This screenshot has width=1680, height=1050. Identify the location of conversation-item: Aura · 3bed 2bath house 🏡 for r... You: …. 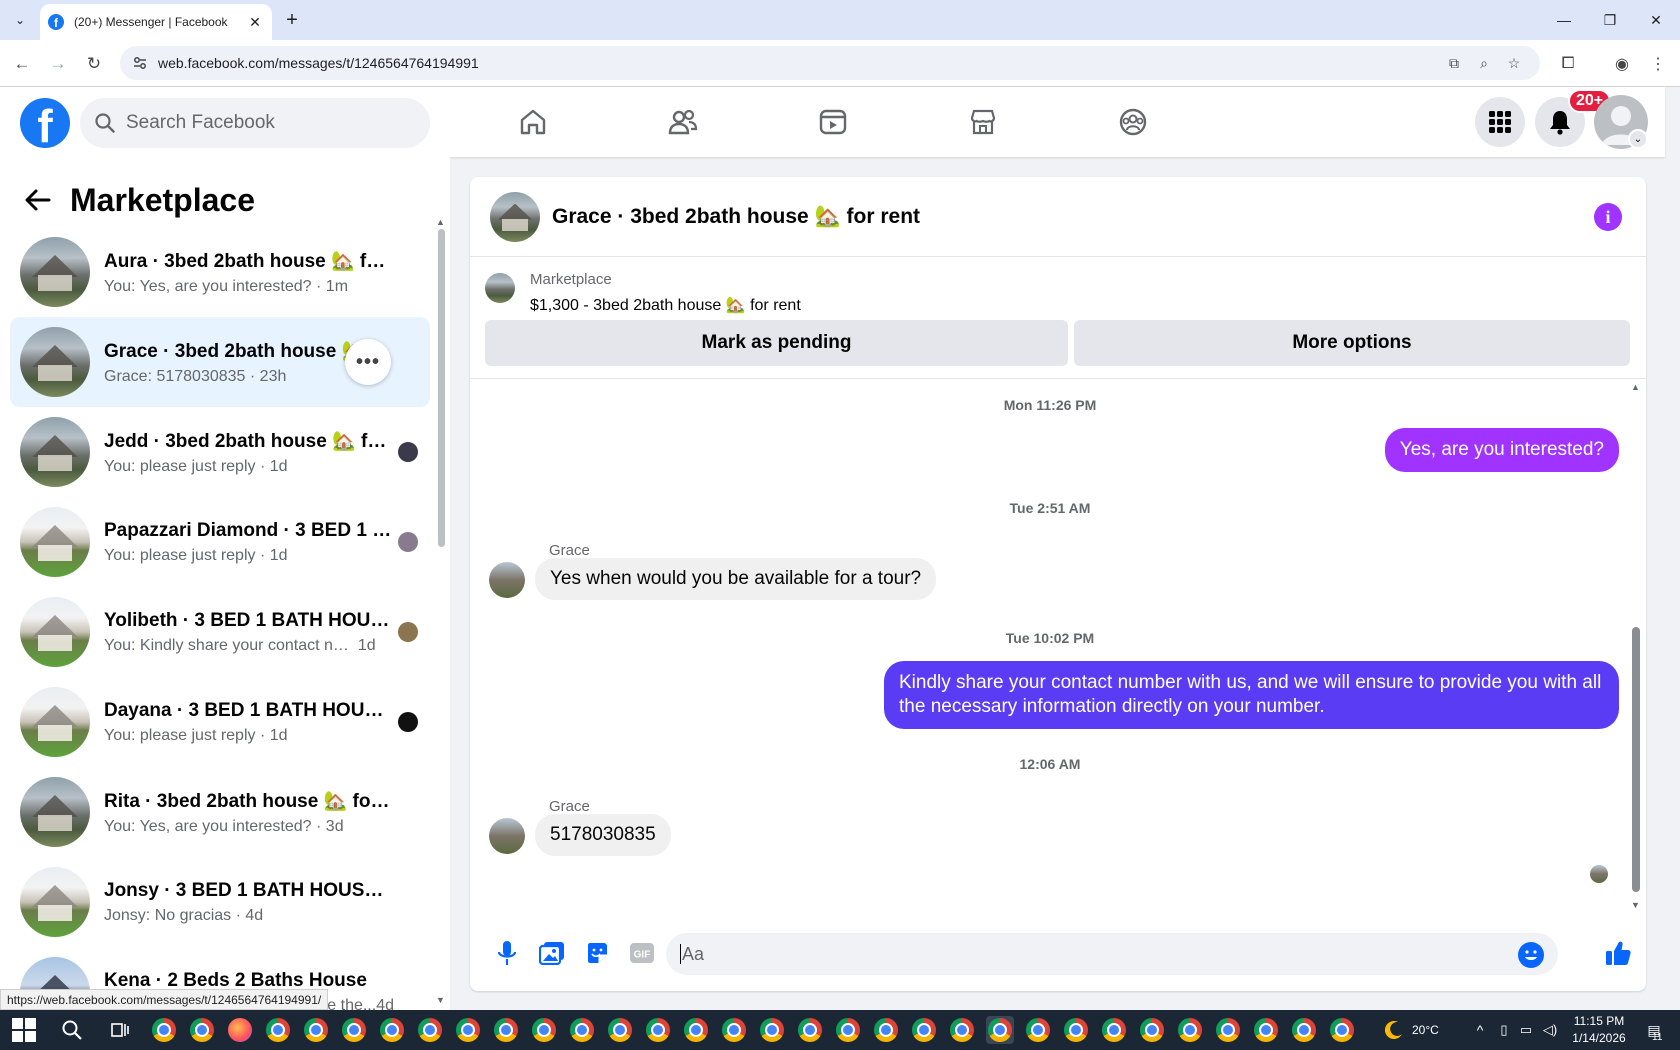
(220, 272).